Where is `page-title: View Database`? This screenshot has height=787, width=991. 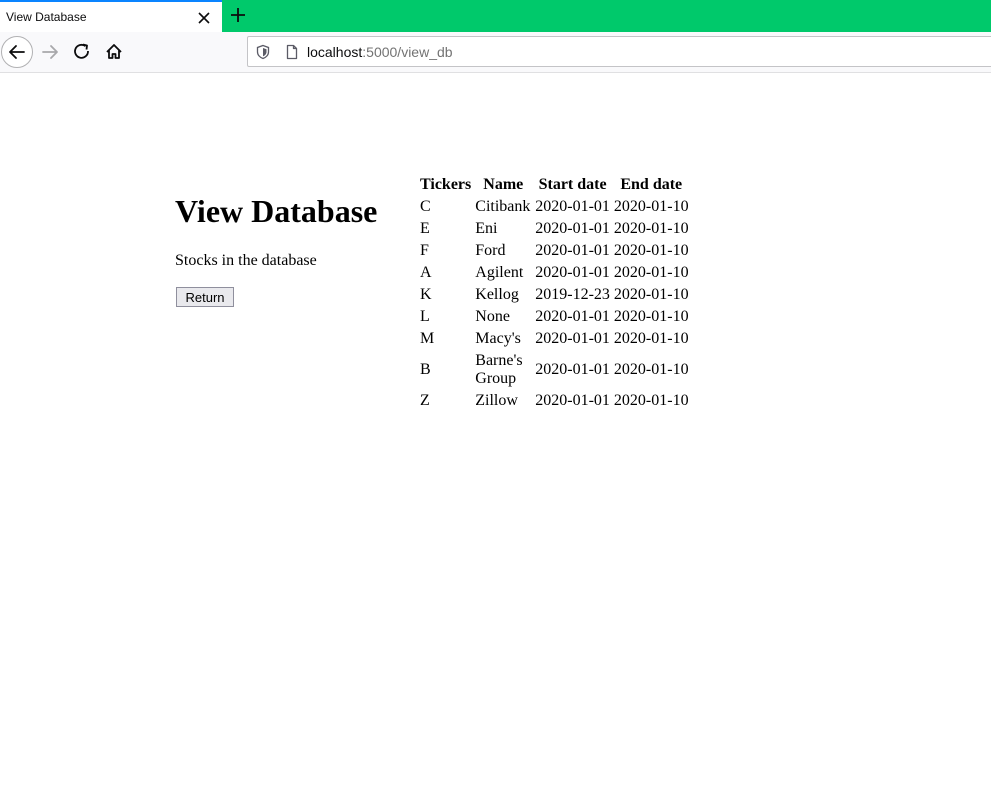
page-title: View Database is located at coordinates (276, 211).